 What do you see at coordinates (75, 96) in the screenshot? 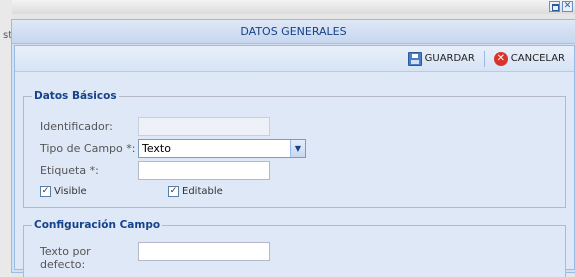
I see `datos-basicos-legend: Datos Básicos` at bounding box center [75, 96].